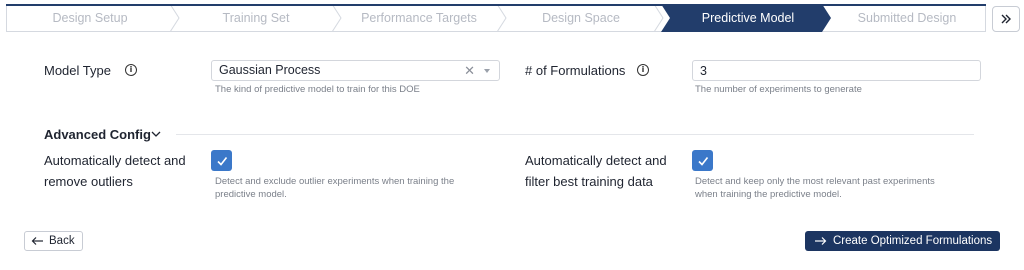 Image resolution: width=1024 pixels, height=270 pixels. Describe the element at coordinates (97, 134) in the screenshot. I see `advanced-config-toggle: Advanced Config` at that location.